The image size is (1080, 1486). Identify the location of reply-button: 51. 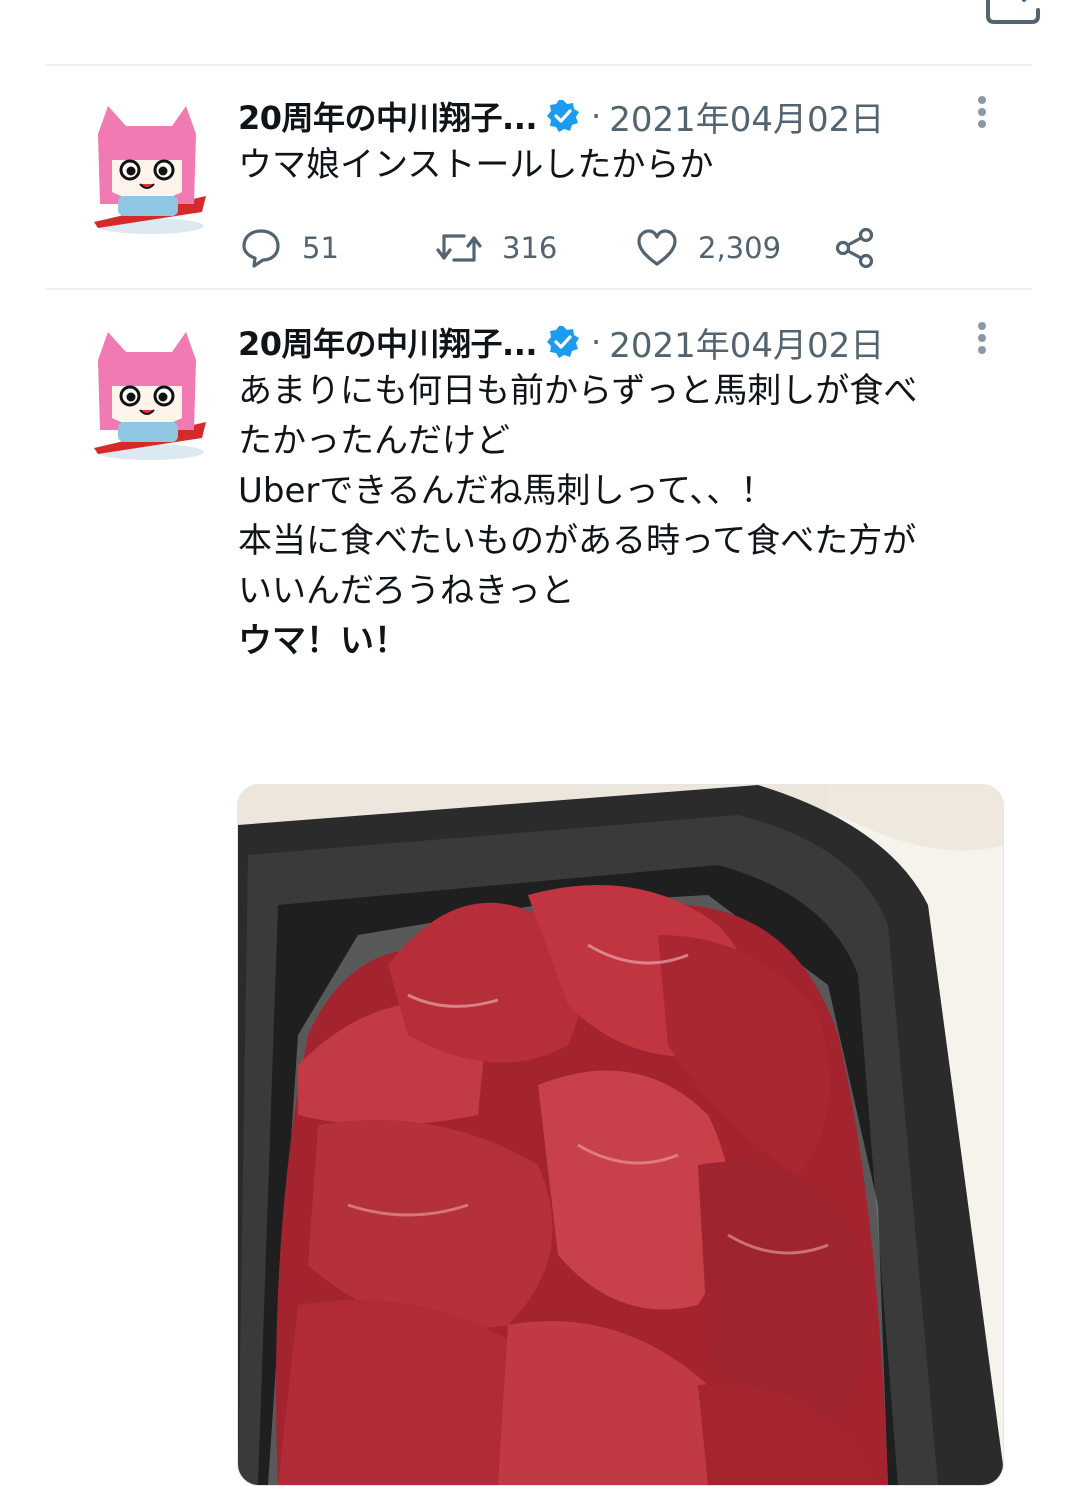
(289, 248).